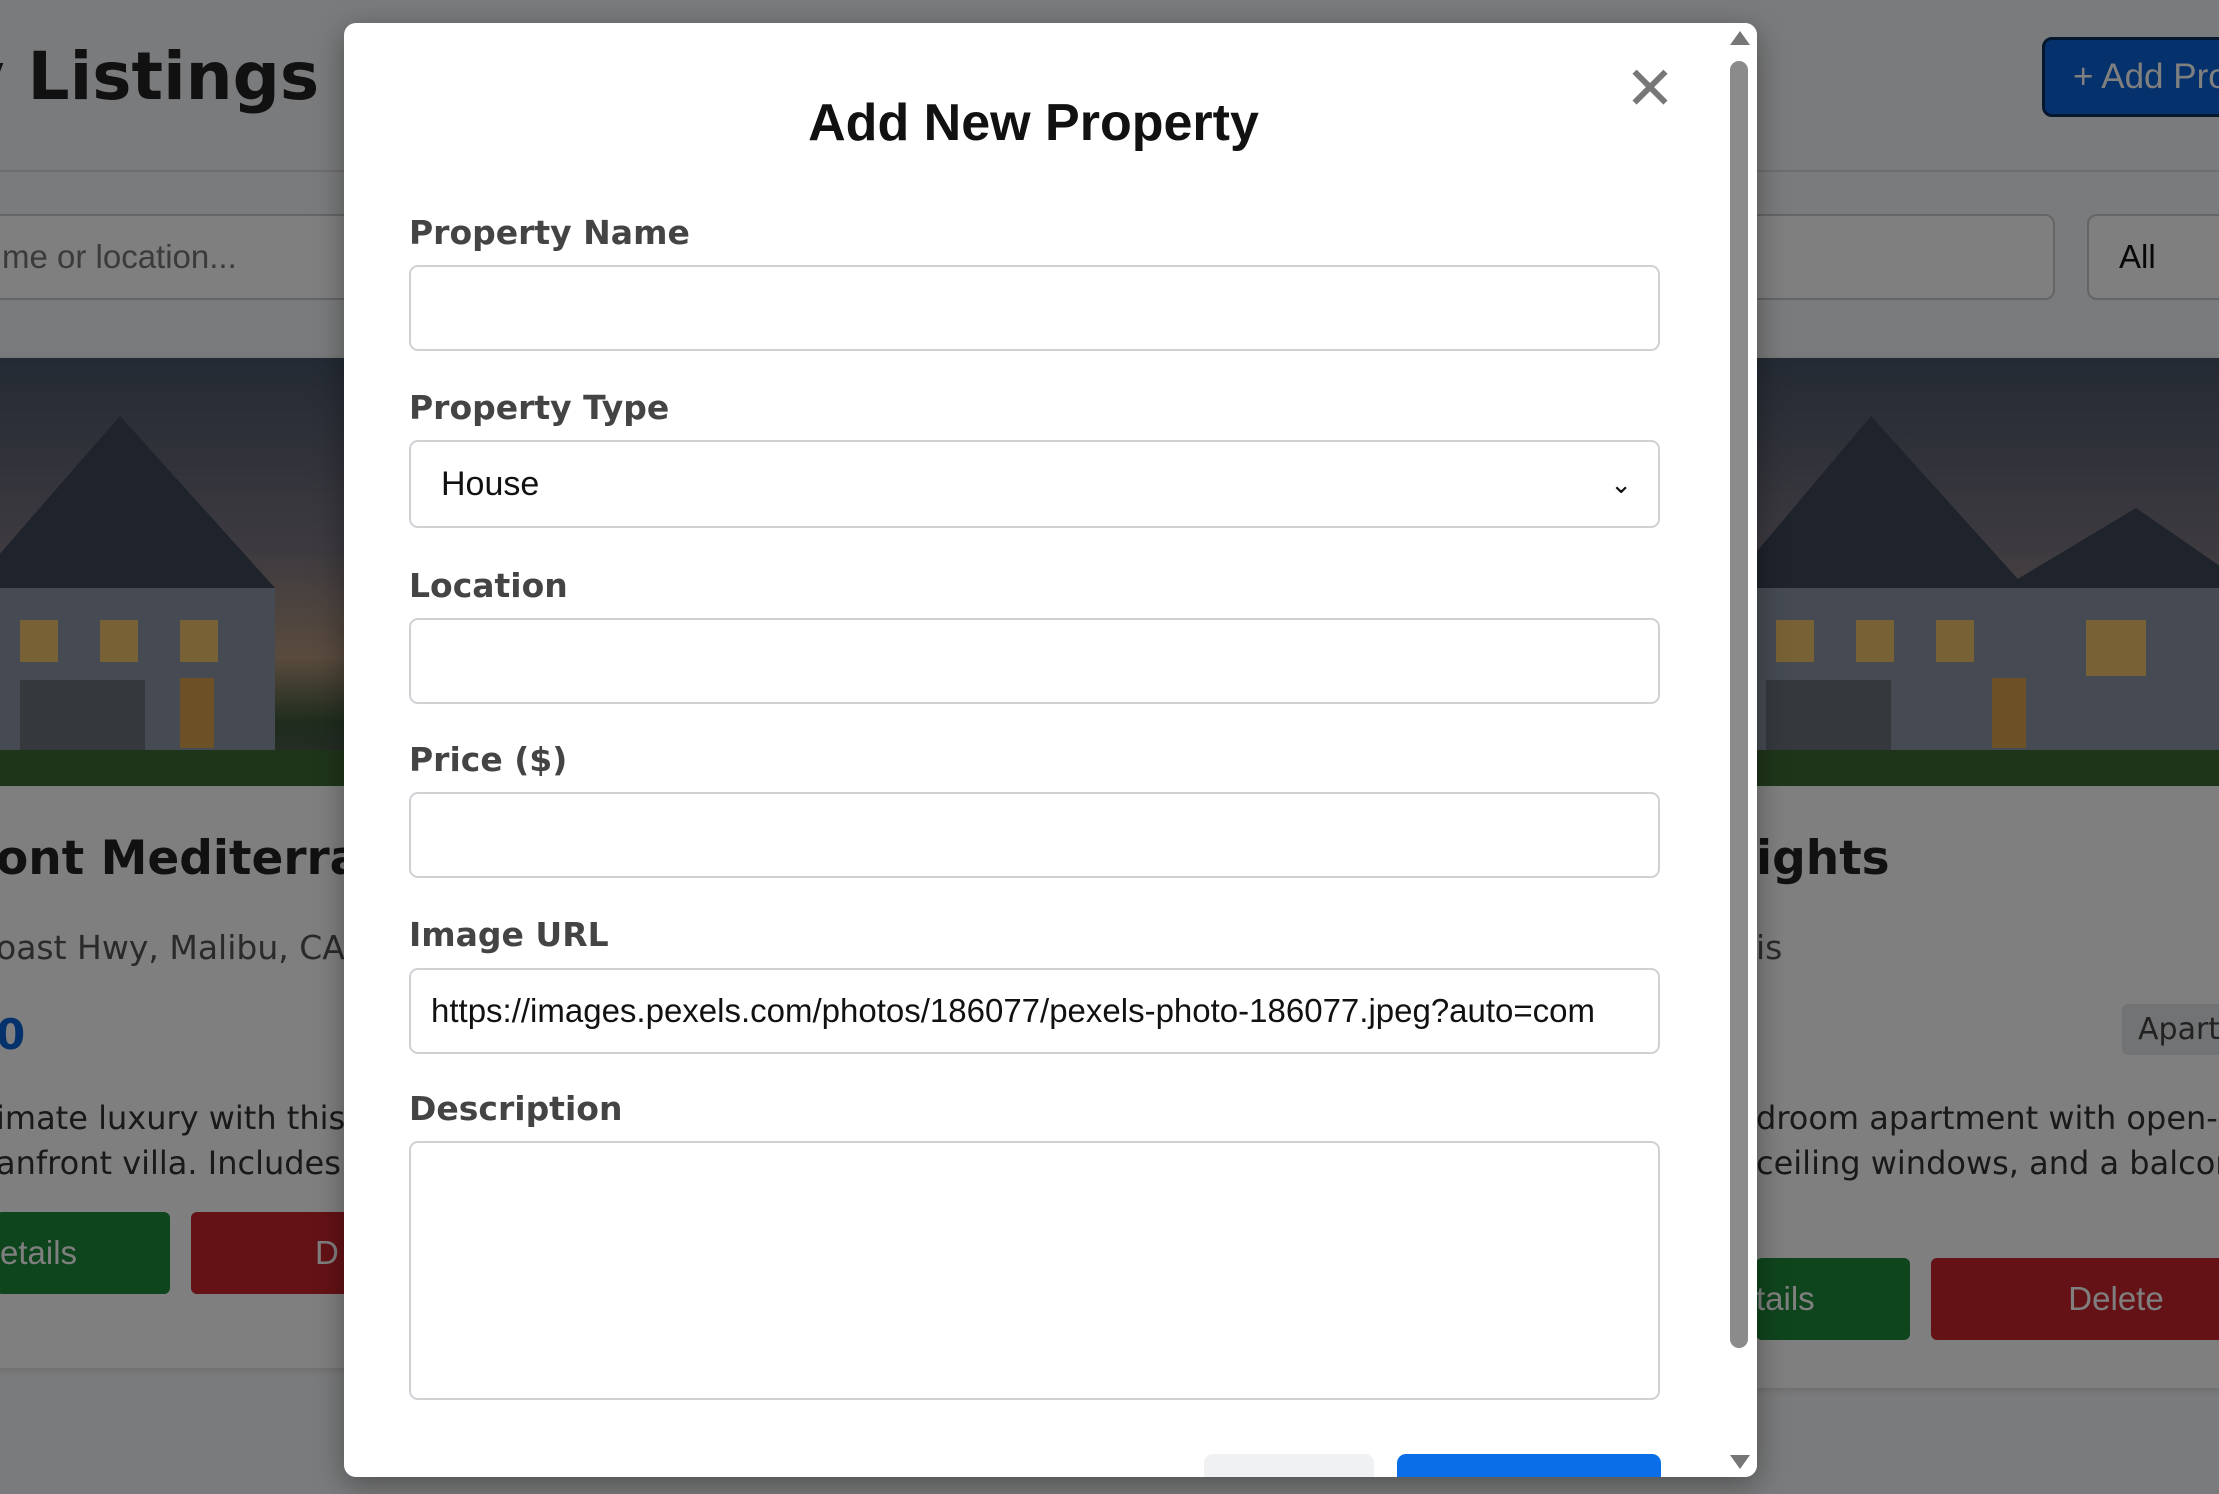  Describe the element at coordinates (1529, 1465) in the screenshot. I see `submit-button` at that location.